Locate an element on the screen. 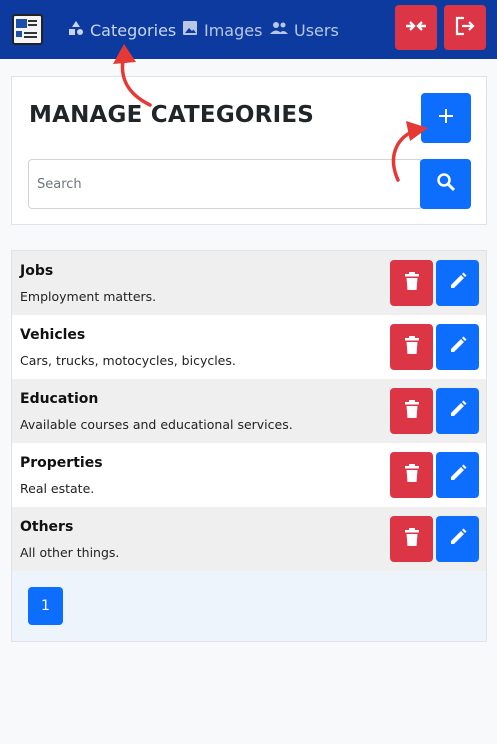 The image size is (497, 744). users-icon is located at coordinates (279, 30).